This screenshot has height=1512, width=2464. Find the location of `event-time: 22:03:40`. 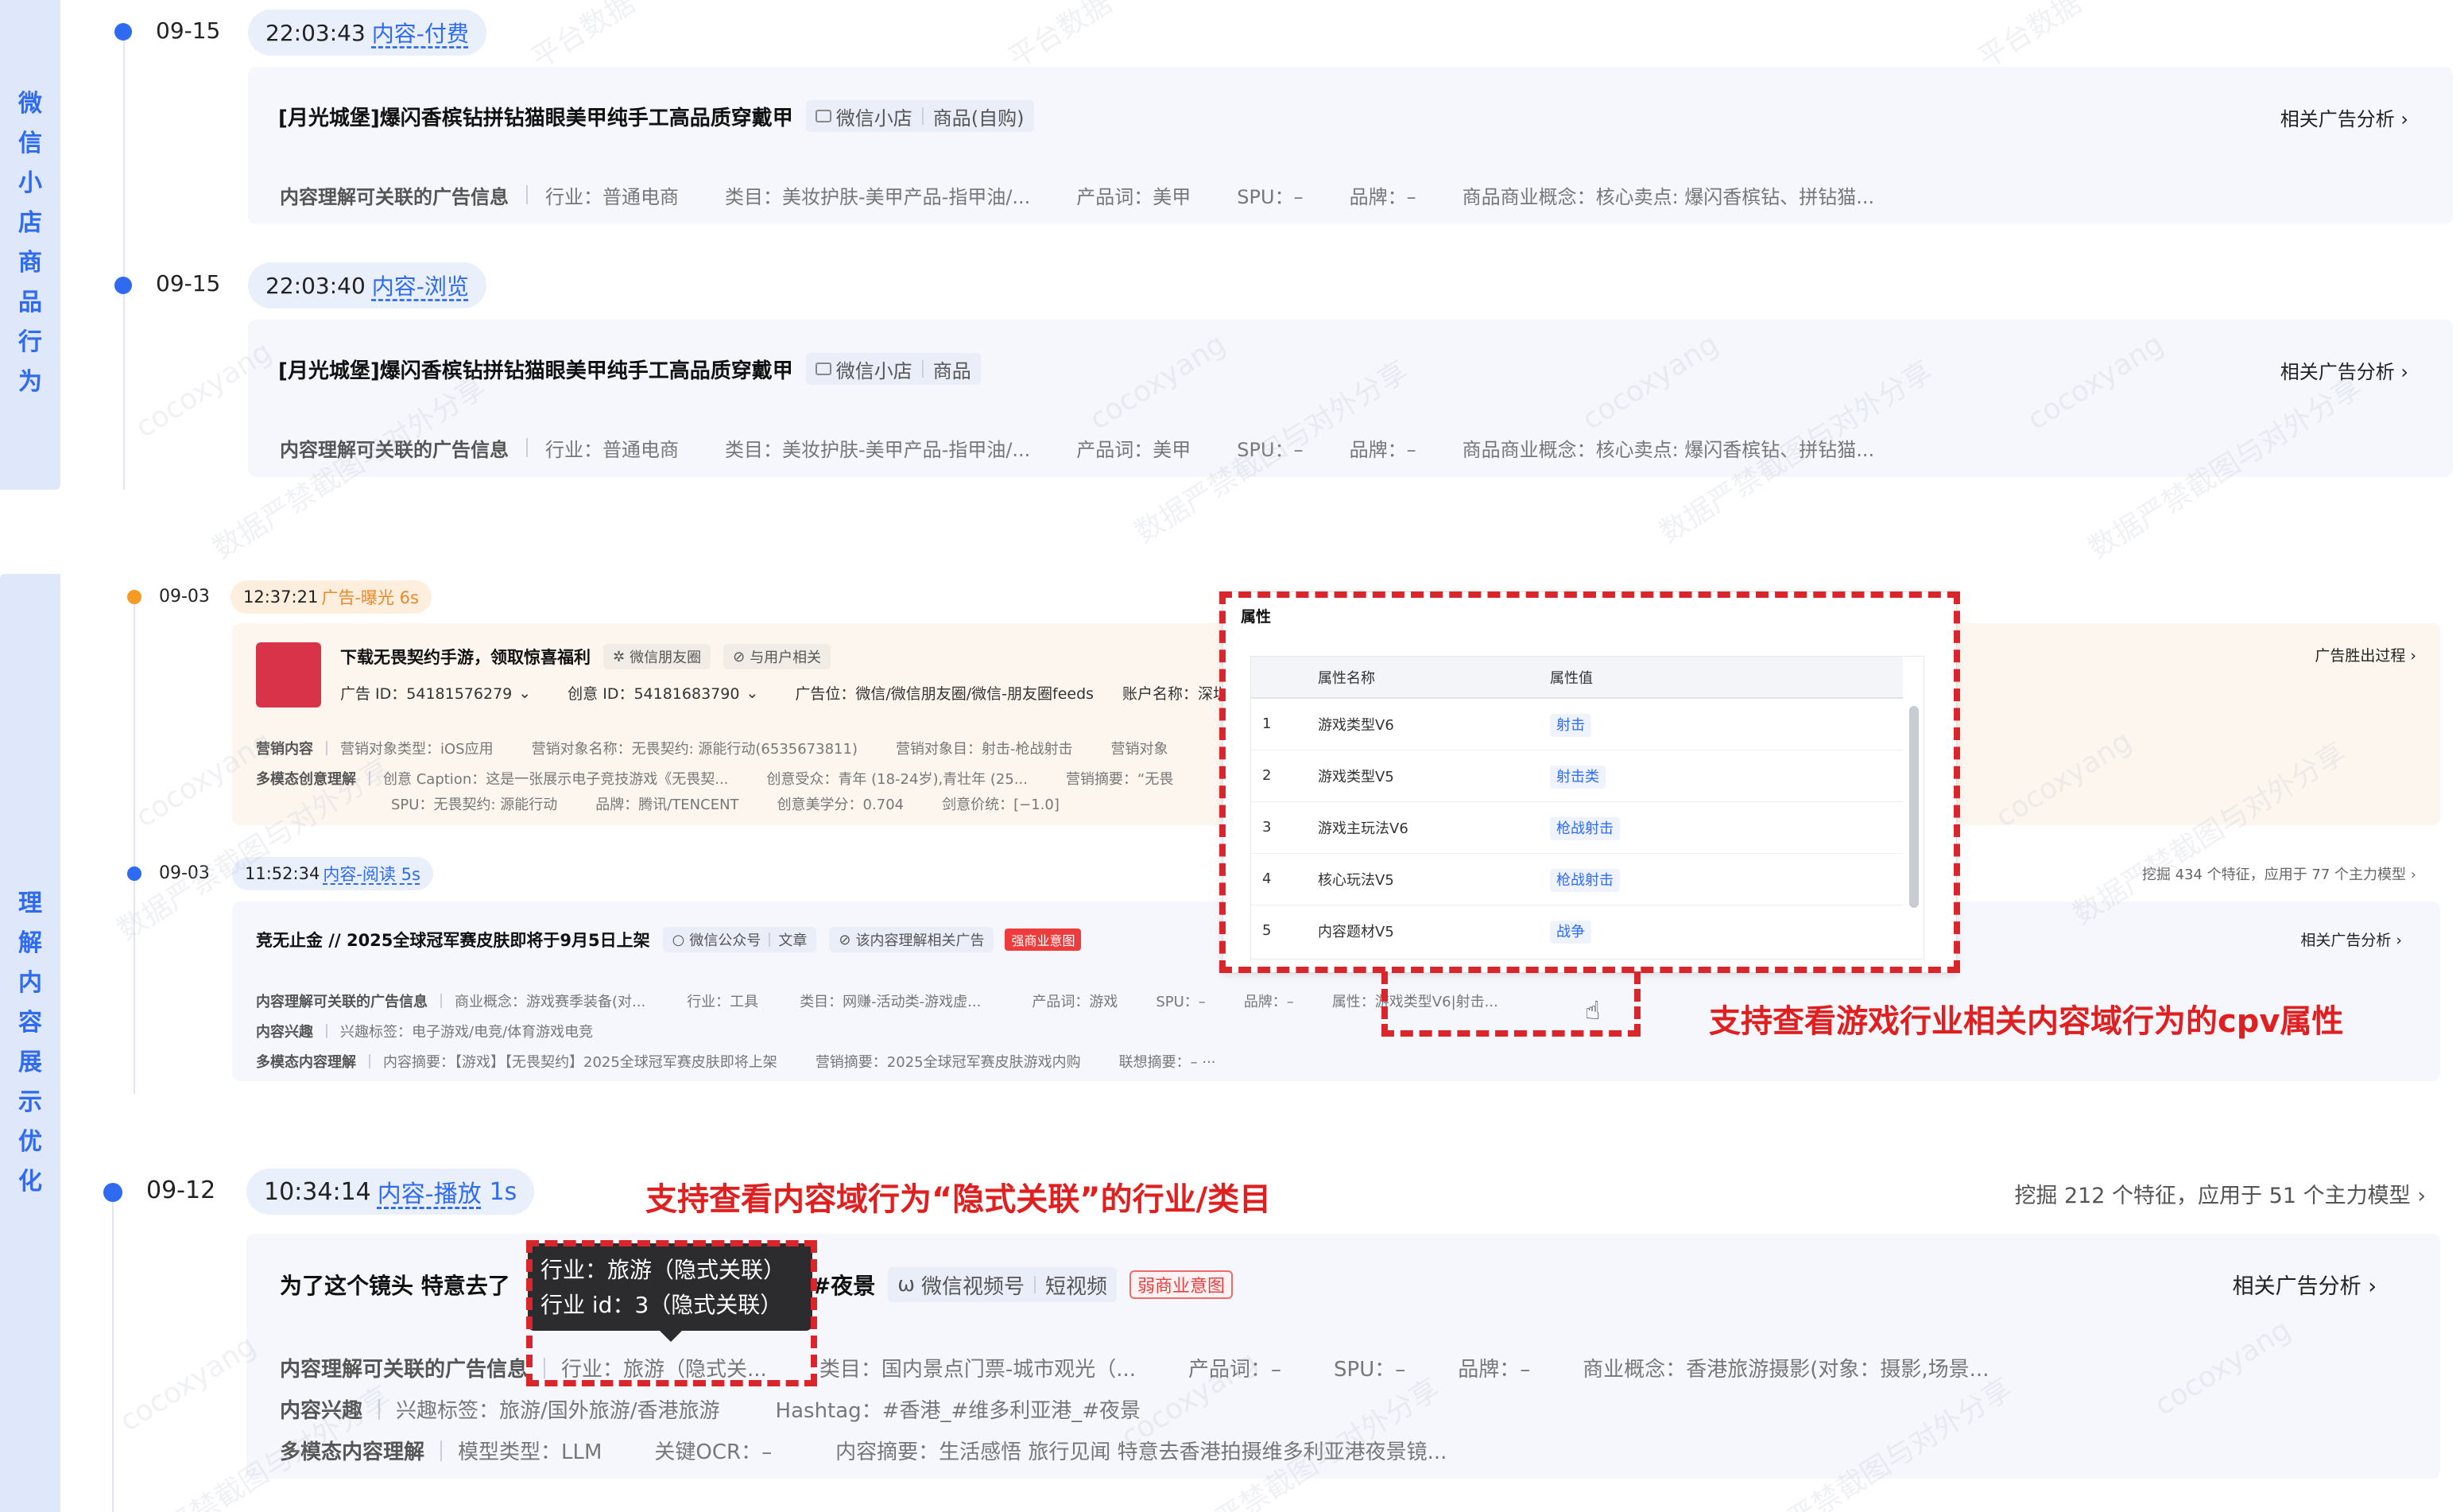

event-time: 22:03:40 is located at coordinates (315, 285).